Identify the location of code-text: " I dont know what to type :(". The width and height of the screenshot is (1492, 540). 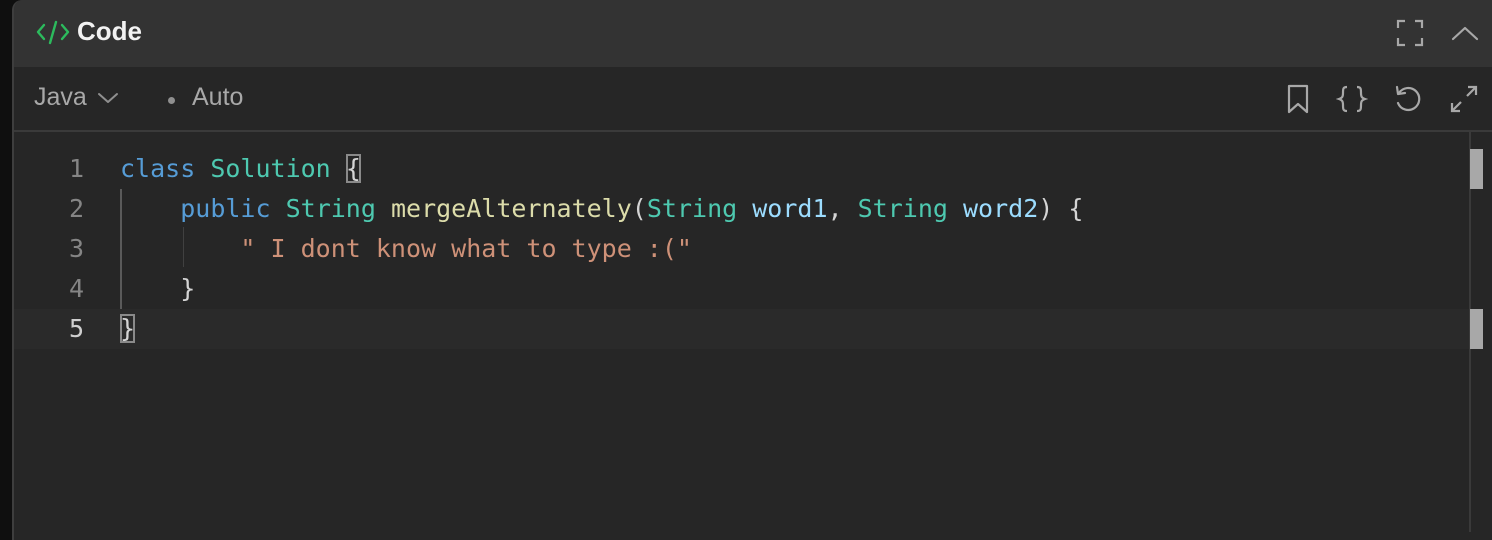
(406, 249).